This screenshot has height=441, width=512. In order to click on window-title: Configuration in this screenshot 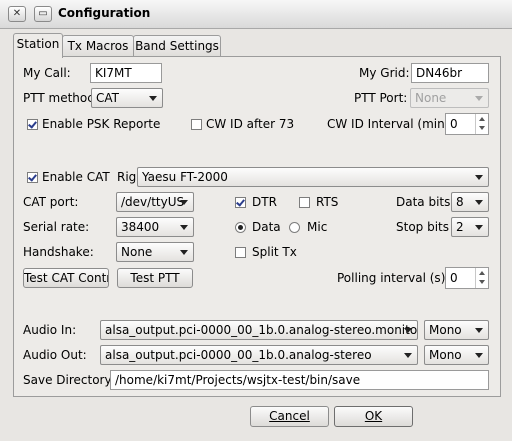, I will do `click(104, 13)`.